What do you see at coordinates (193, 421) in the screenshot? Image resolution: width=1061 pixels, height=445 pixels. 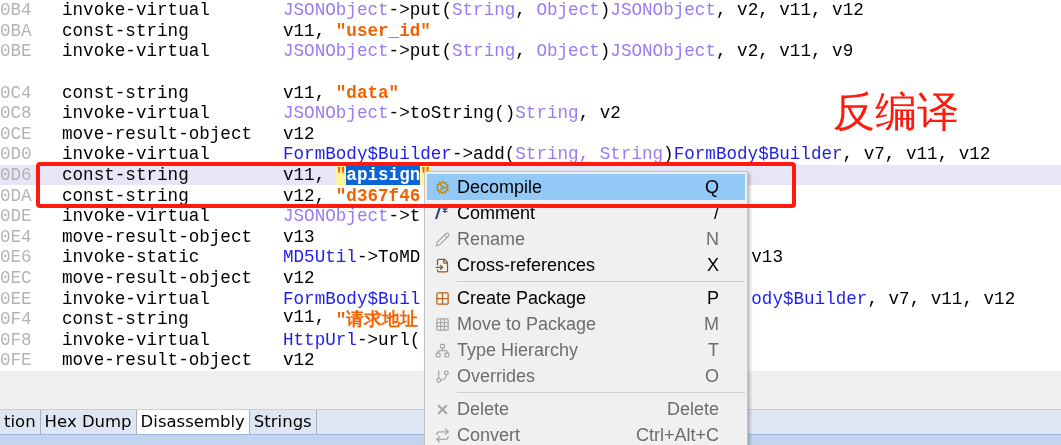 I see `tab: Disassembly` at bounding box center [193, 421].